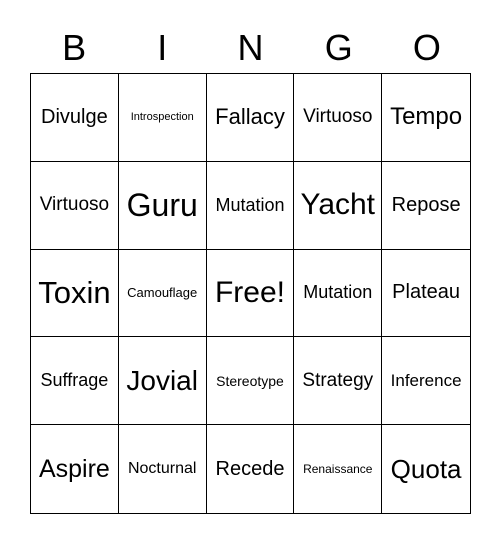  Describe the element at coordinates (338, 47) in the screenshot. I see `header-letter-g: G` at that location.